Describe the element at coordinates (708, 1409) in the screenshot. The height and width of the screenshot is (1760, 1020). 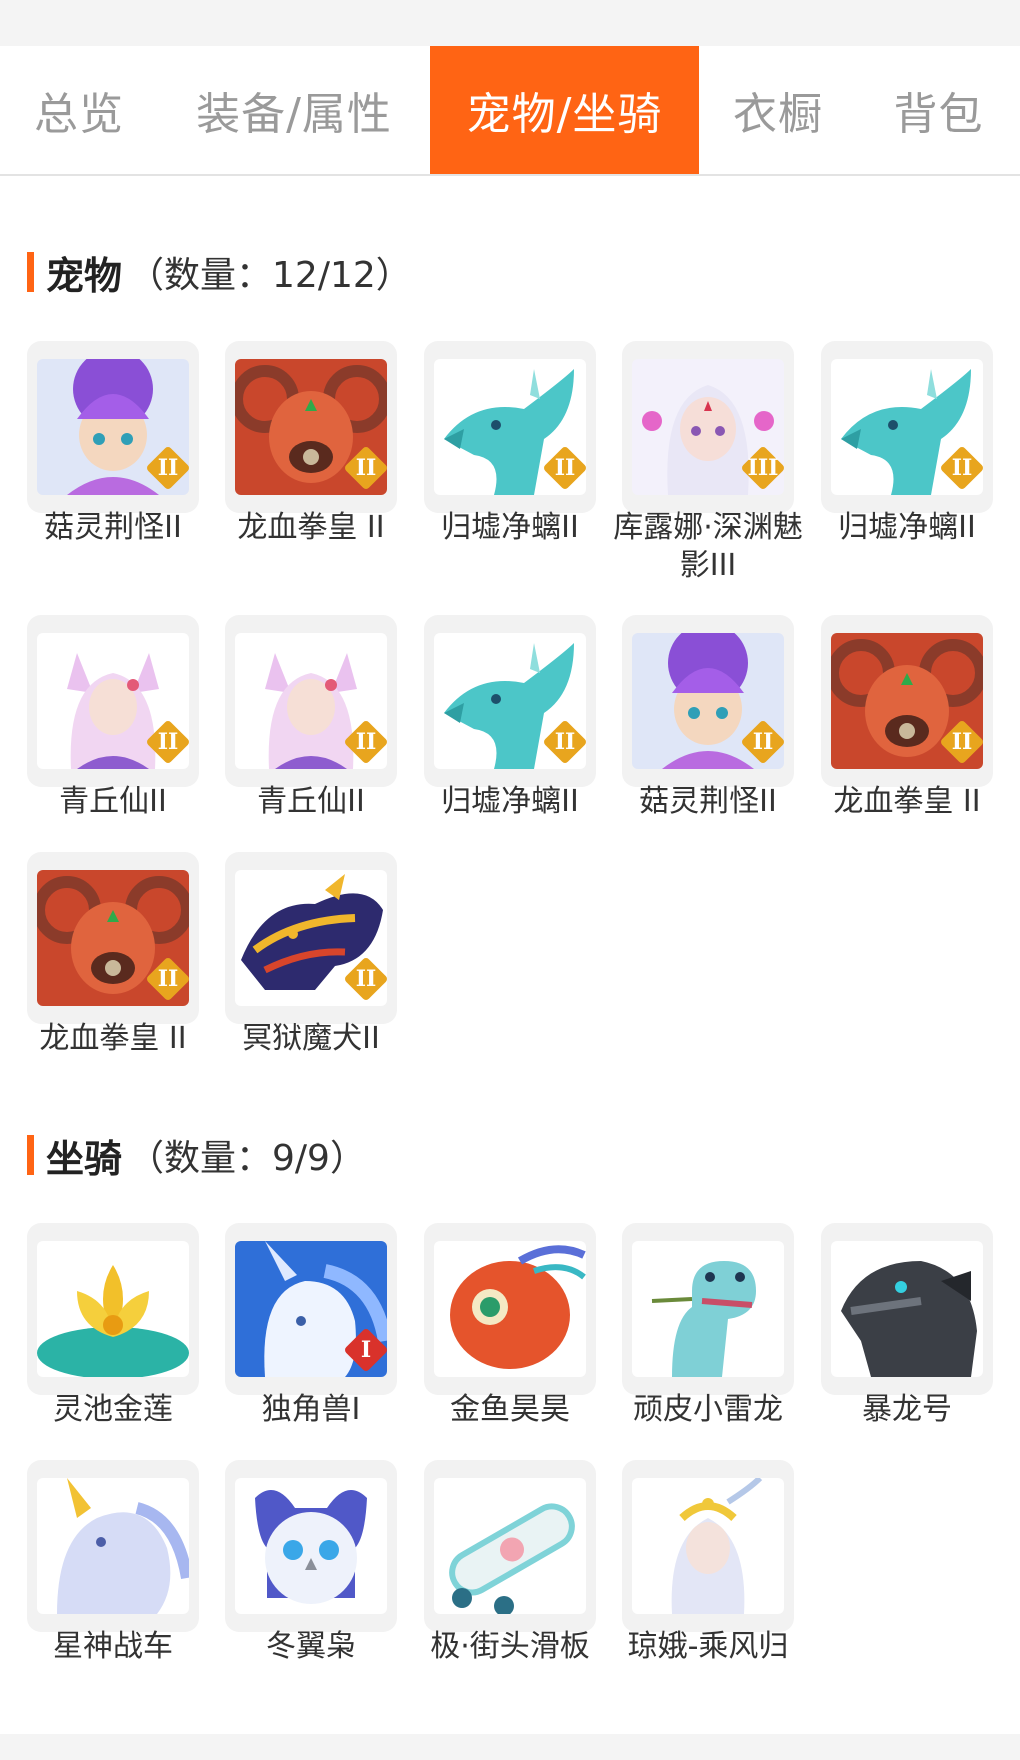
I see `mount-name: 顽皮小雷龙` at that location.